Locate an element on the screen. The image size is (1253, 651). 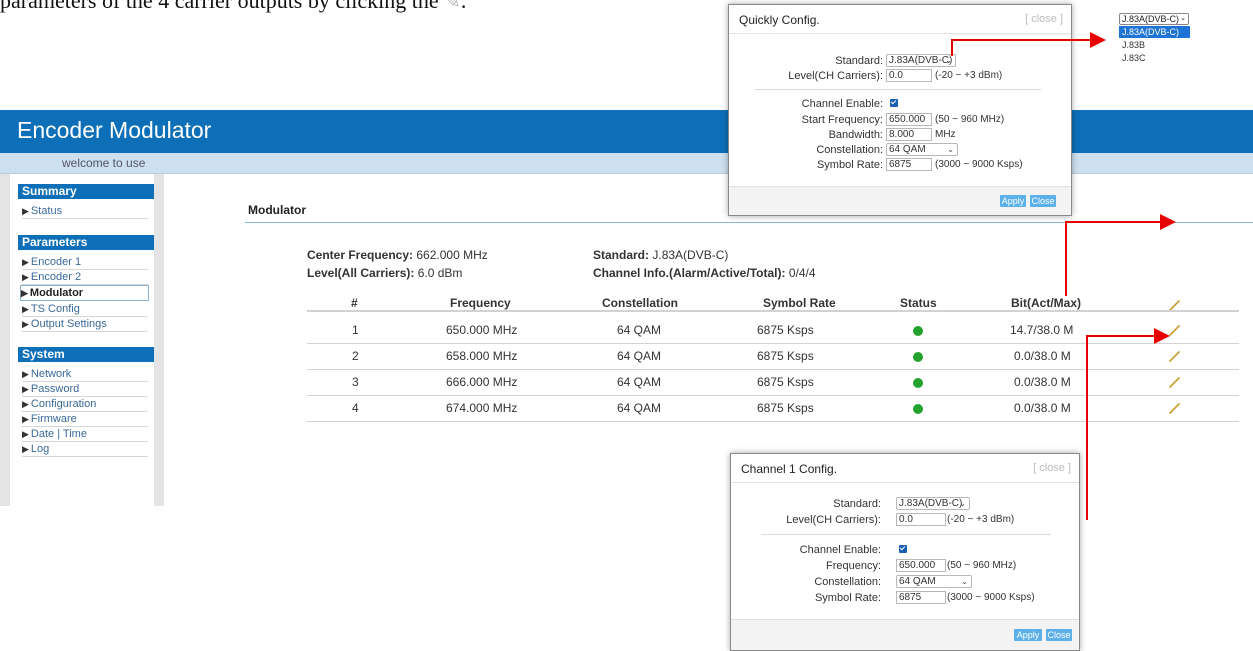
sidebar-item-date-time: ▶ Date | Time is located at coordinates (85, 434).